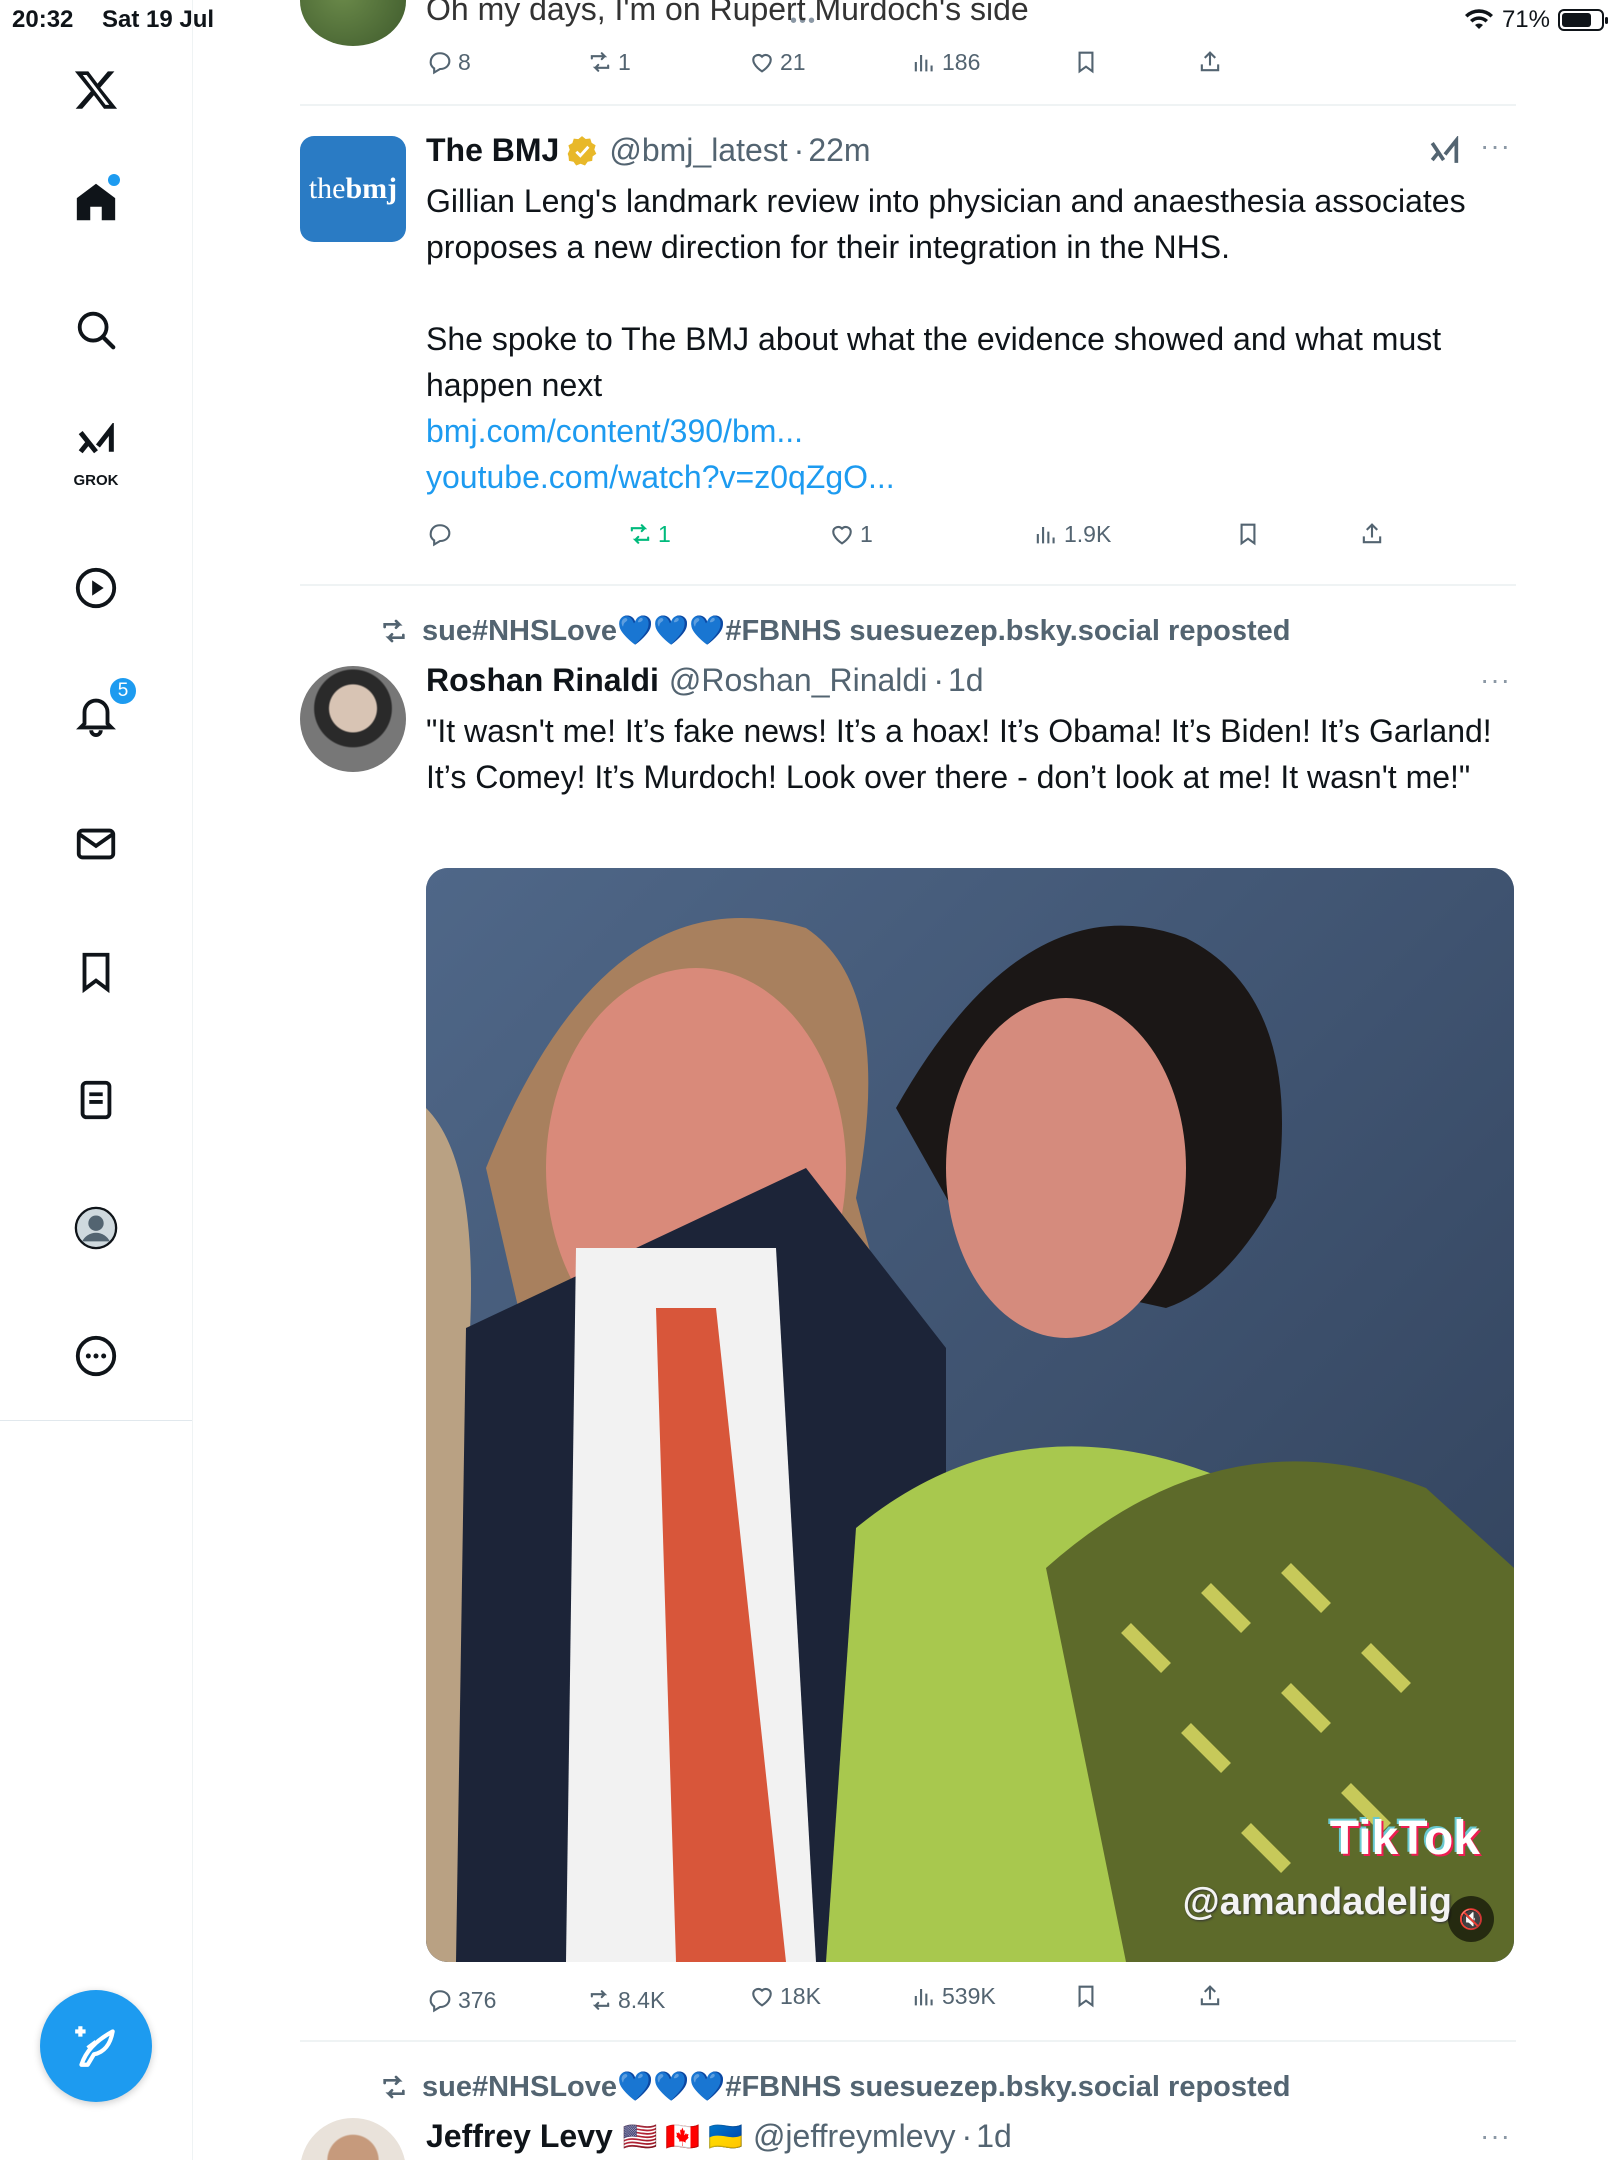 The image size is (1620, 2160). What do you see at coordinates (1478, 19) in the screenshot?
I see `wifi-icon` at bounding box center [1478, 19].